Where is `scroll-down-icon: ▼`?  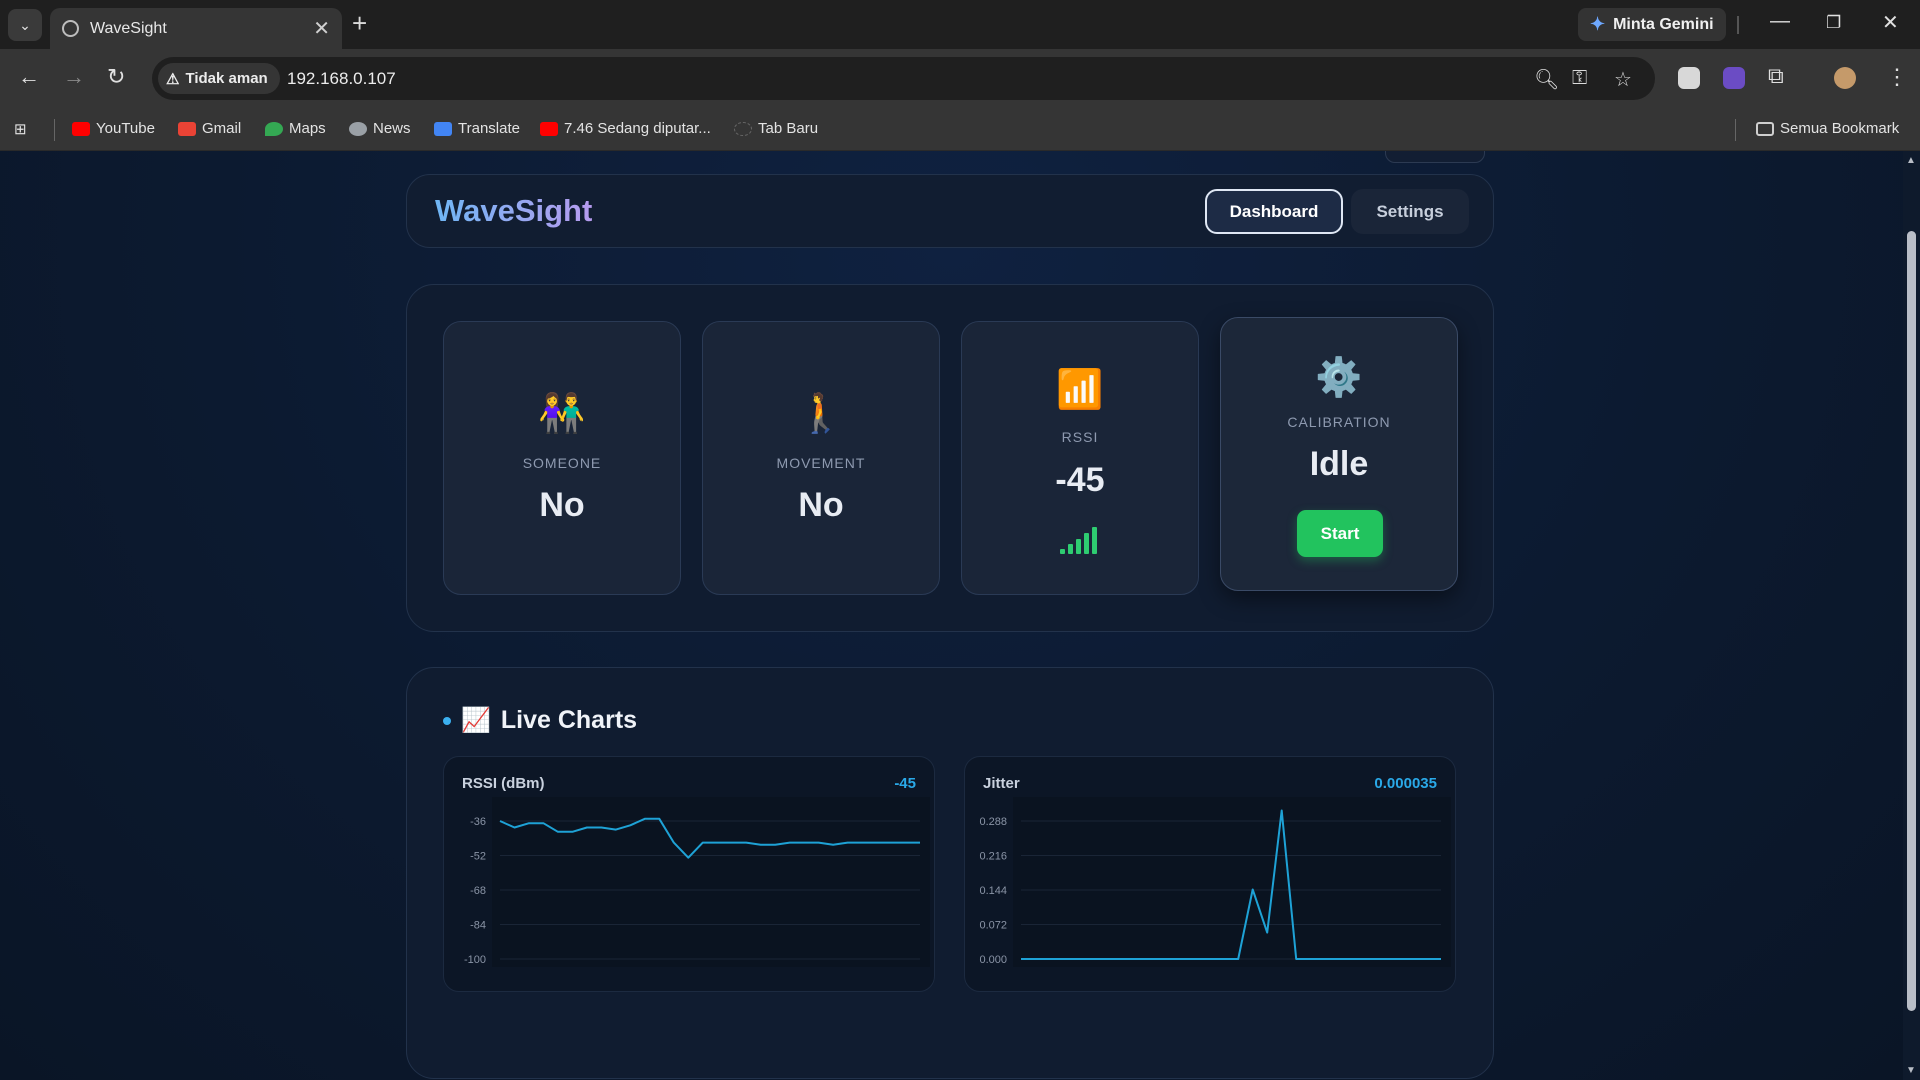 scroll-down-icon: ▼ is located at coordinates (1911, 1070).